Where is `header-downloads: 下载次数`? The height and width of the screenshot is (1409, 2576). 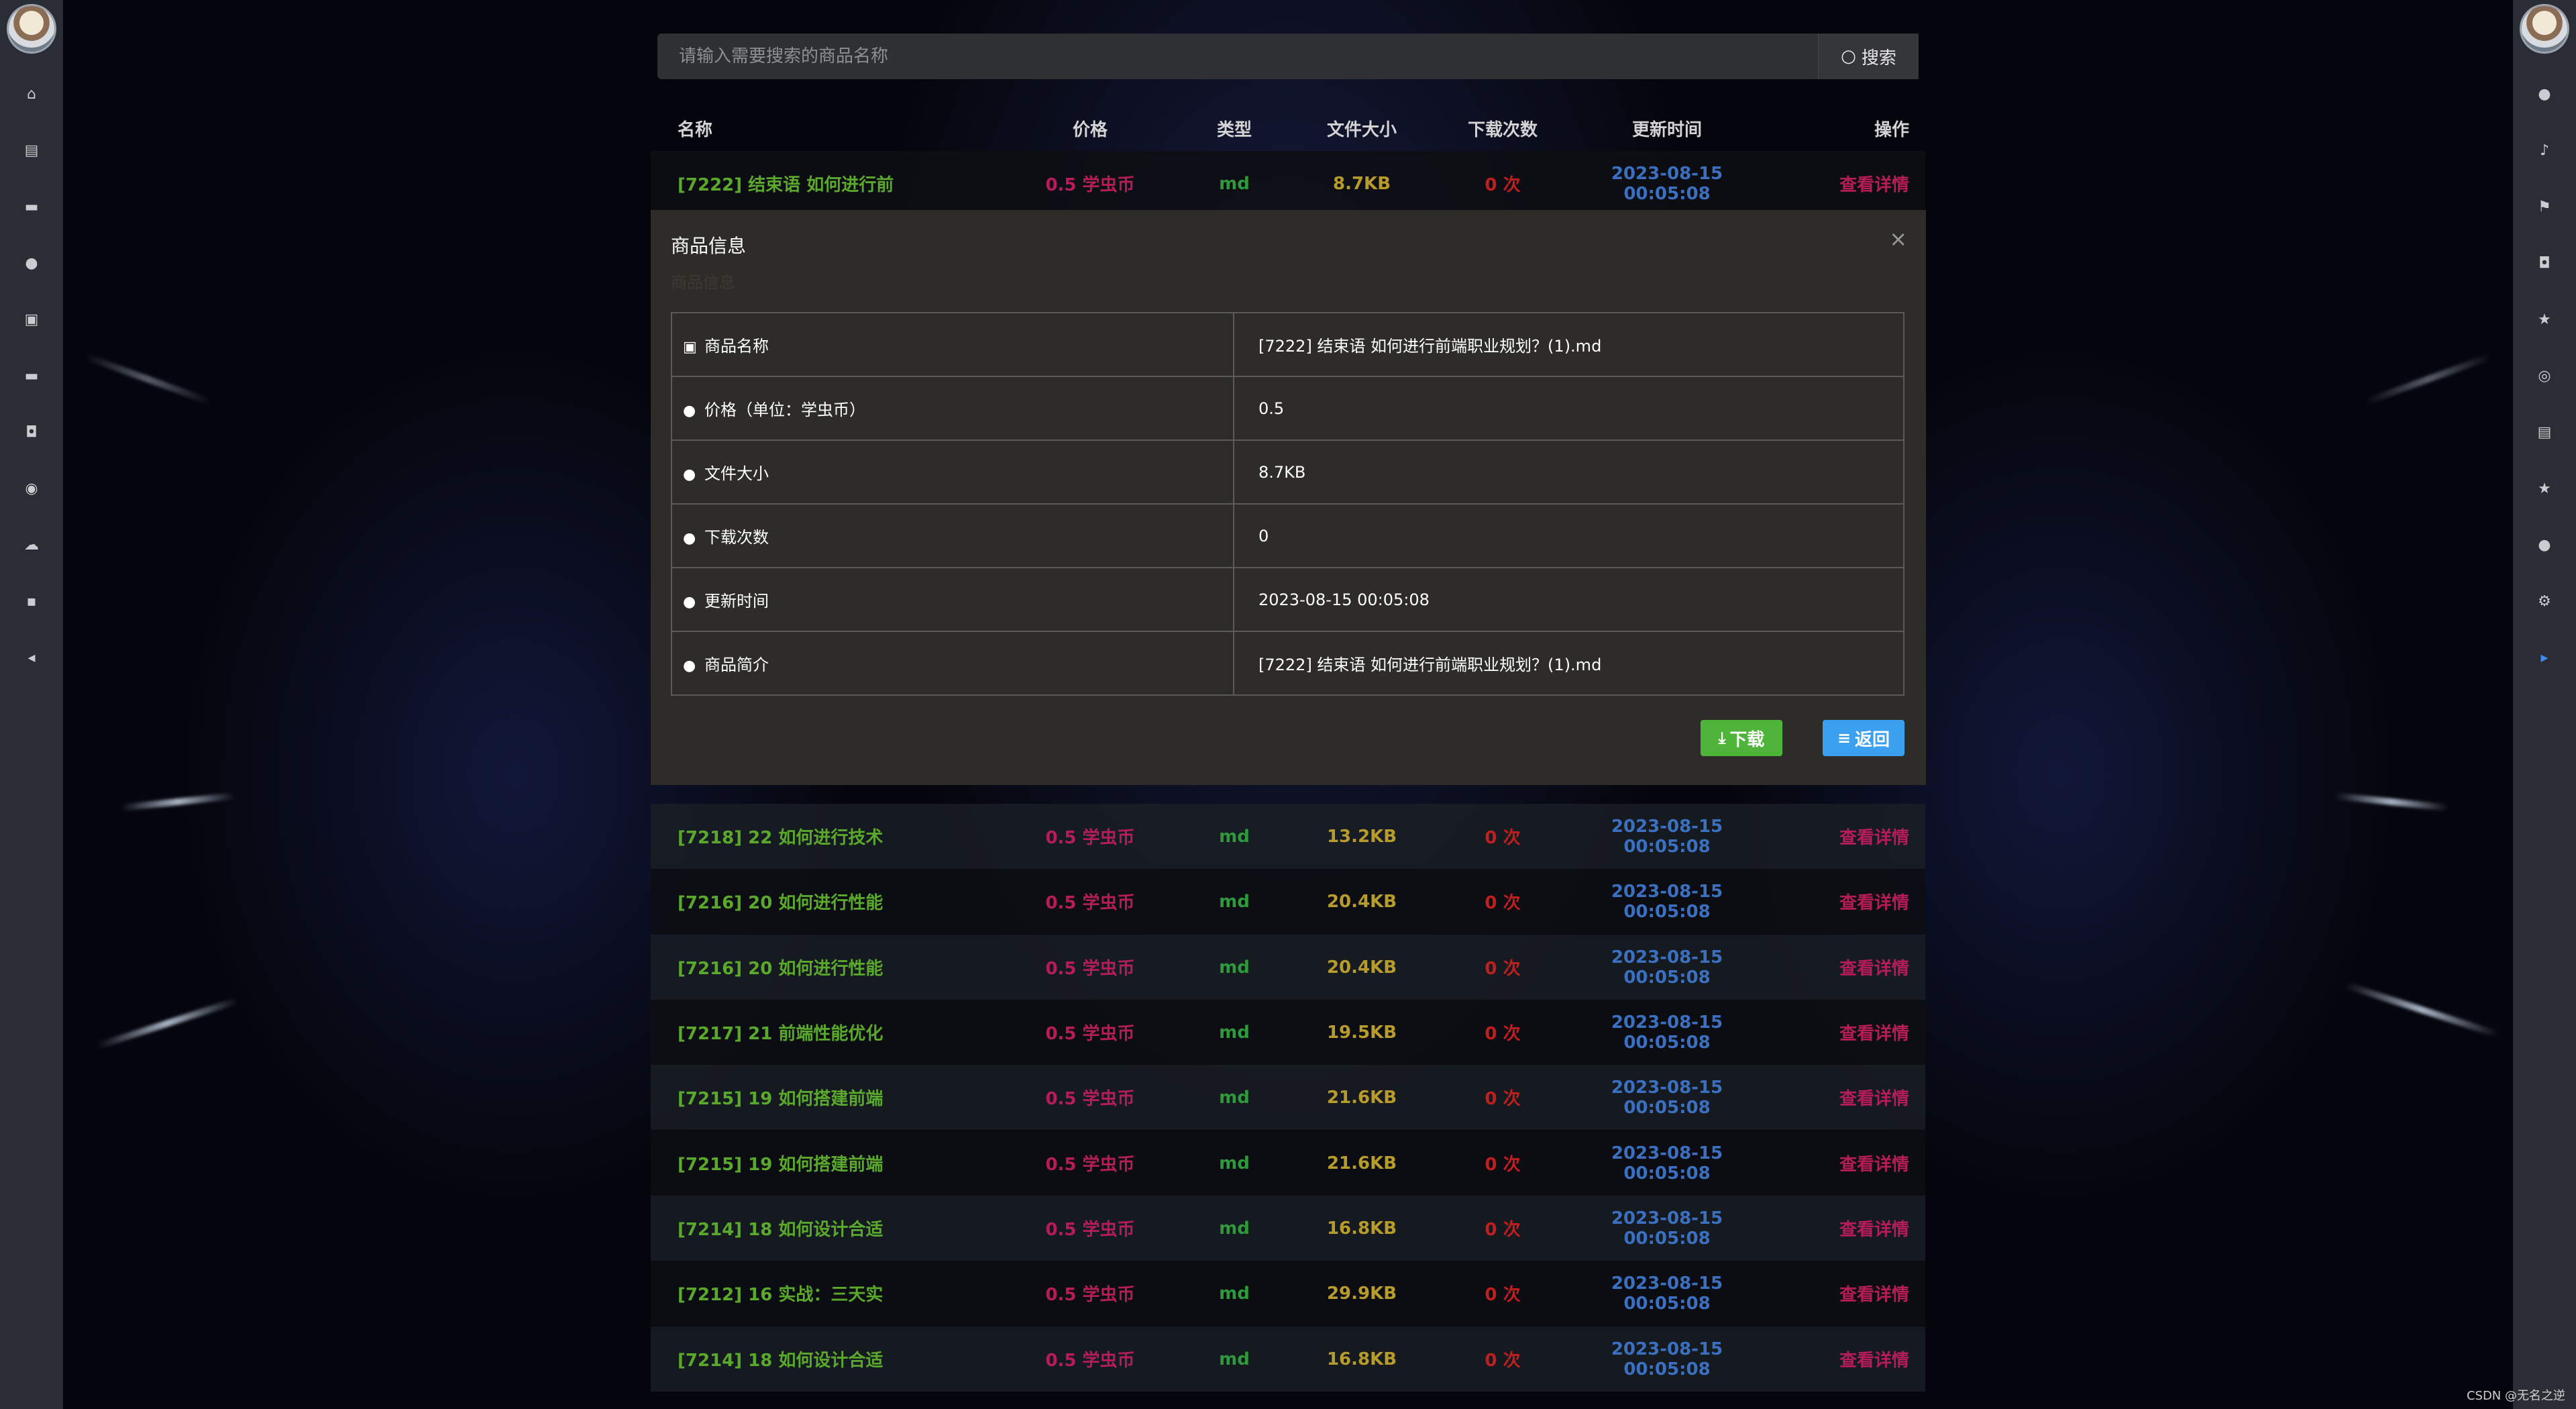 header-downloads: 下载次数 is located at coordinates (1502, 129).